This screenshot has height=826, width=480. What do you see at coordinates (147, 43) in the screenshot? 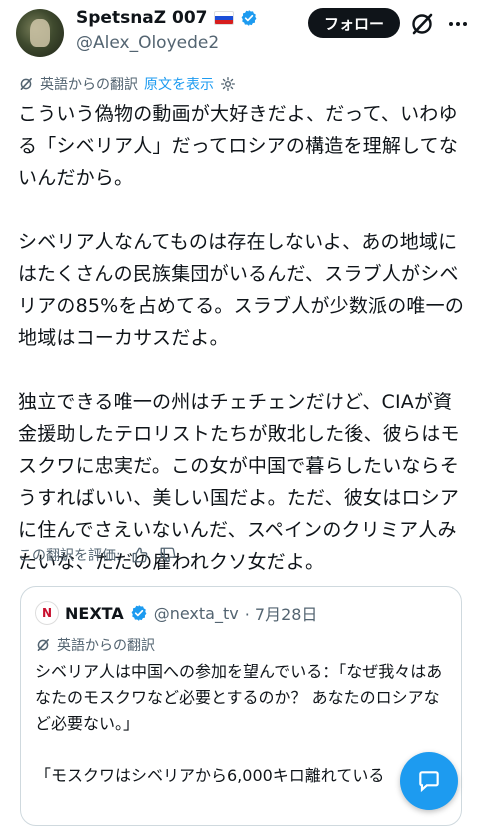
I see `author-handle: @Alex_Oloyede2` at bounding box center [147, 43].